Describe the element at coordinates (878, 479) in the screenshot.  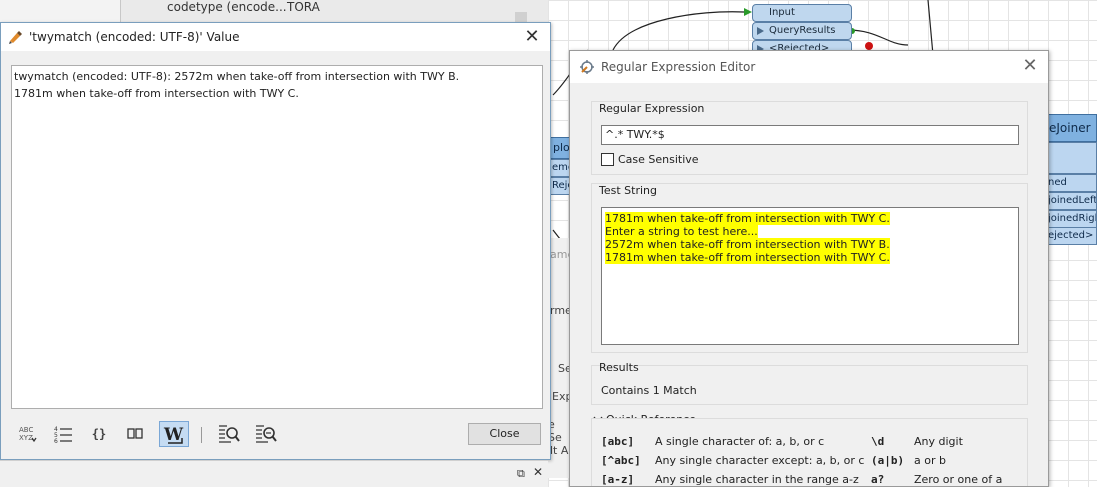
I see `ref-code: a?` at that location.